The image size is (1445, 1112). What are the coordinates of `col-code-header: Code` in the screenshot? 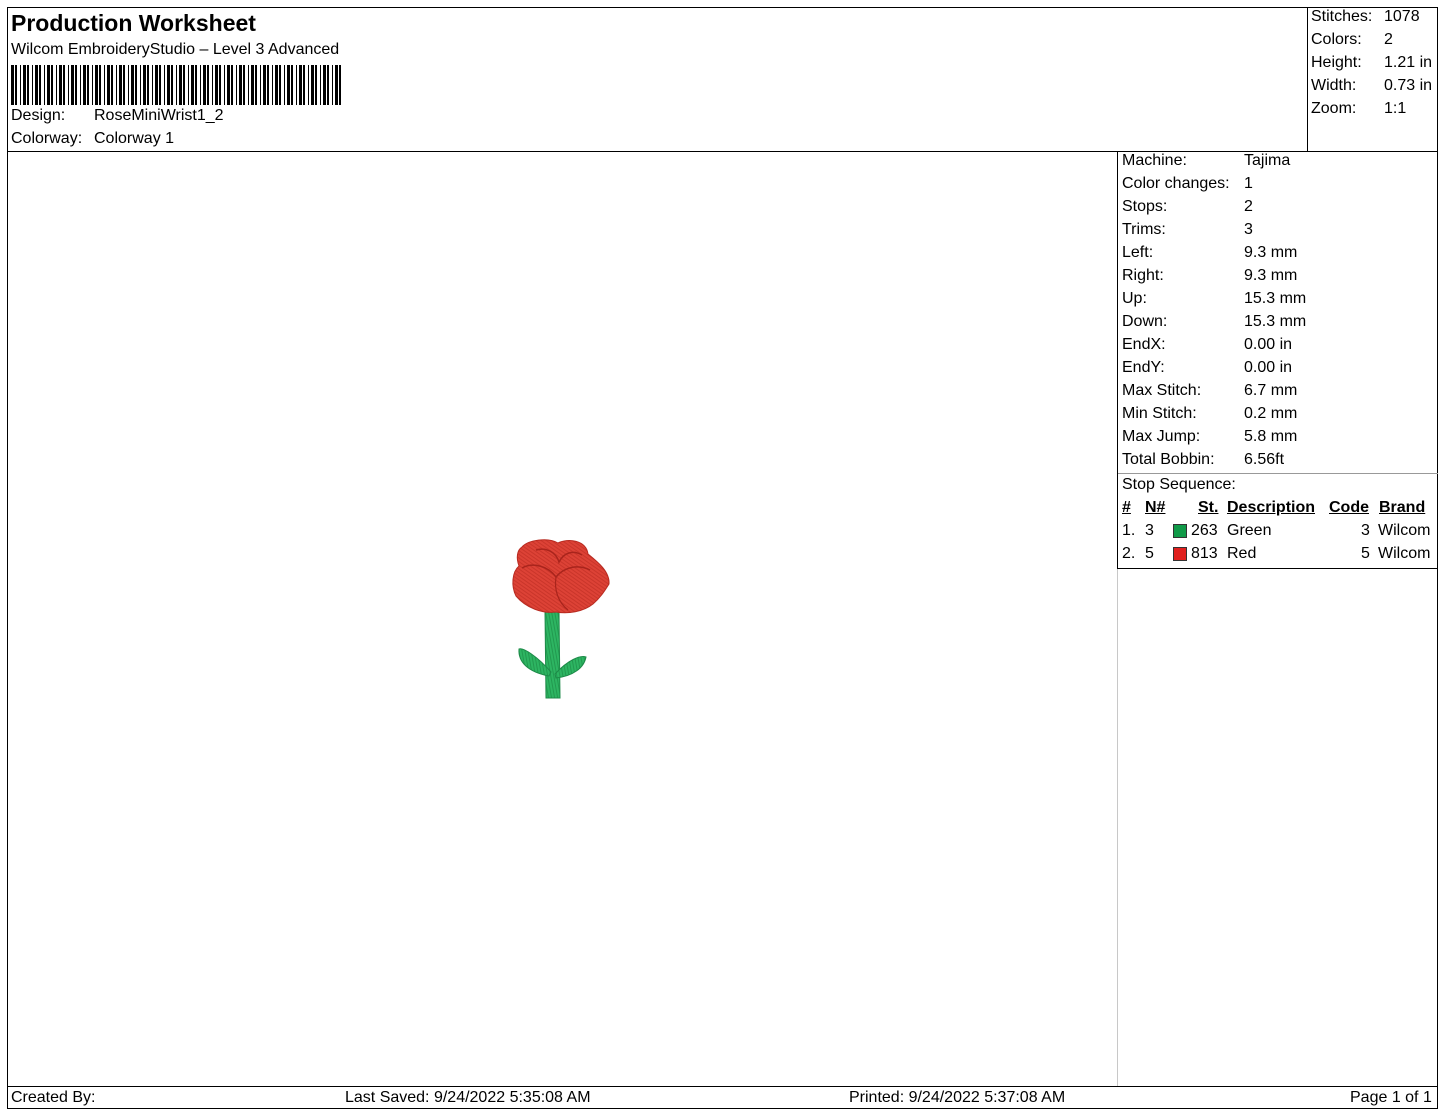 It's located at (1349, 507).